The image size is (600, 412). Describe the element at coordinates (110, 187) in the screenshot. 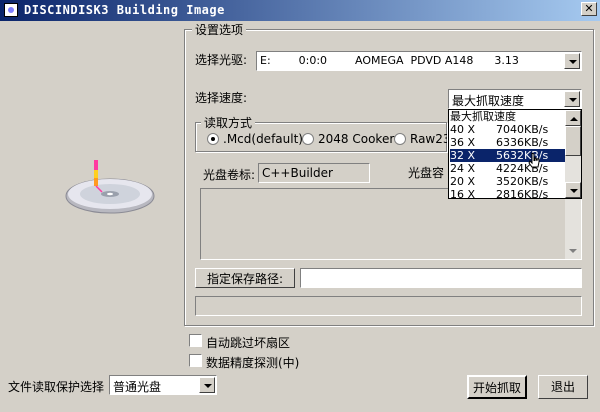

I see `disc-illustration` at that location.